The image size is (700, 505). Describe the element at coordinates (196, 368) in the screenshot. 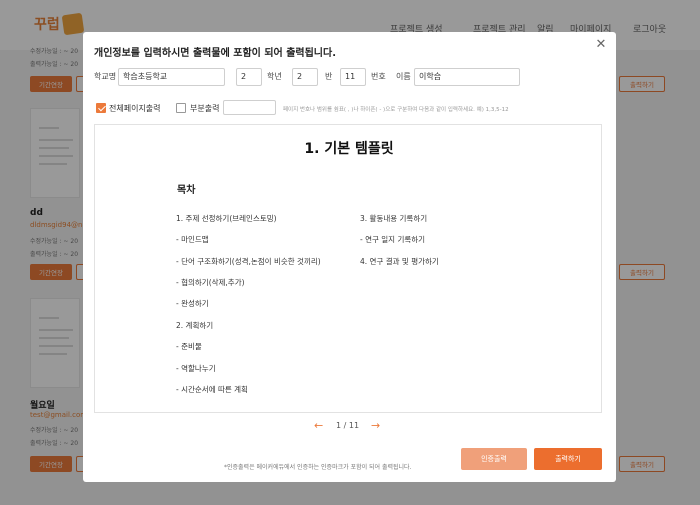

I see `toc-item: - 역할나누기` at that location.